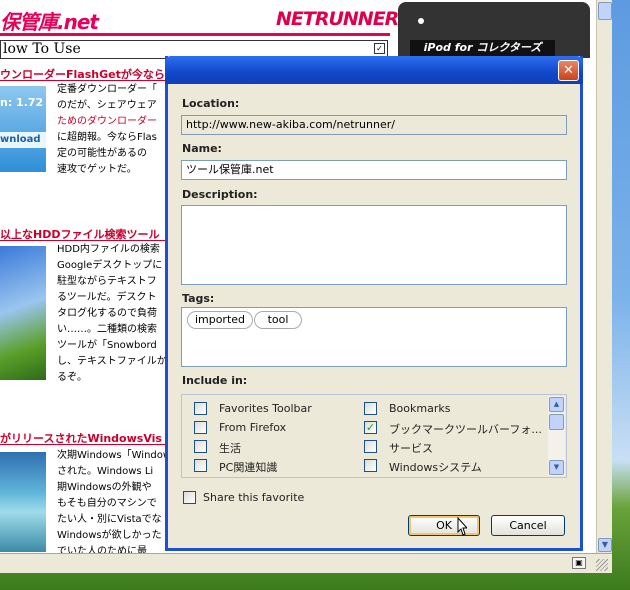 The height and width of the screenshot is (590, 630). I want to click on ok-button: OK, so click(444, 525).